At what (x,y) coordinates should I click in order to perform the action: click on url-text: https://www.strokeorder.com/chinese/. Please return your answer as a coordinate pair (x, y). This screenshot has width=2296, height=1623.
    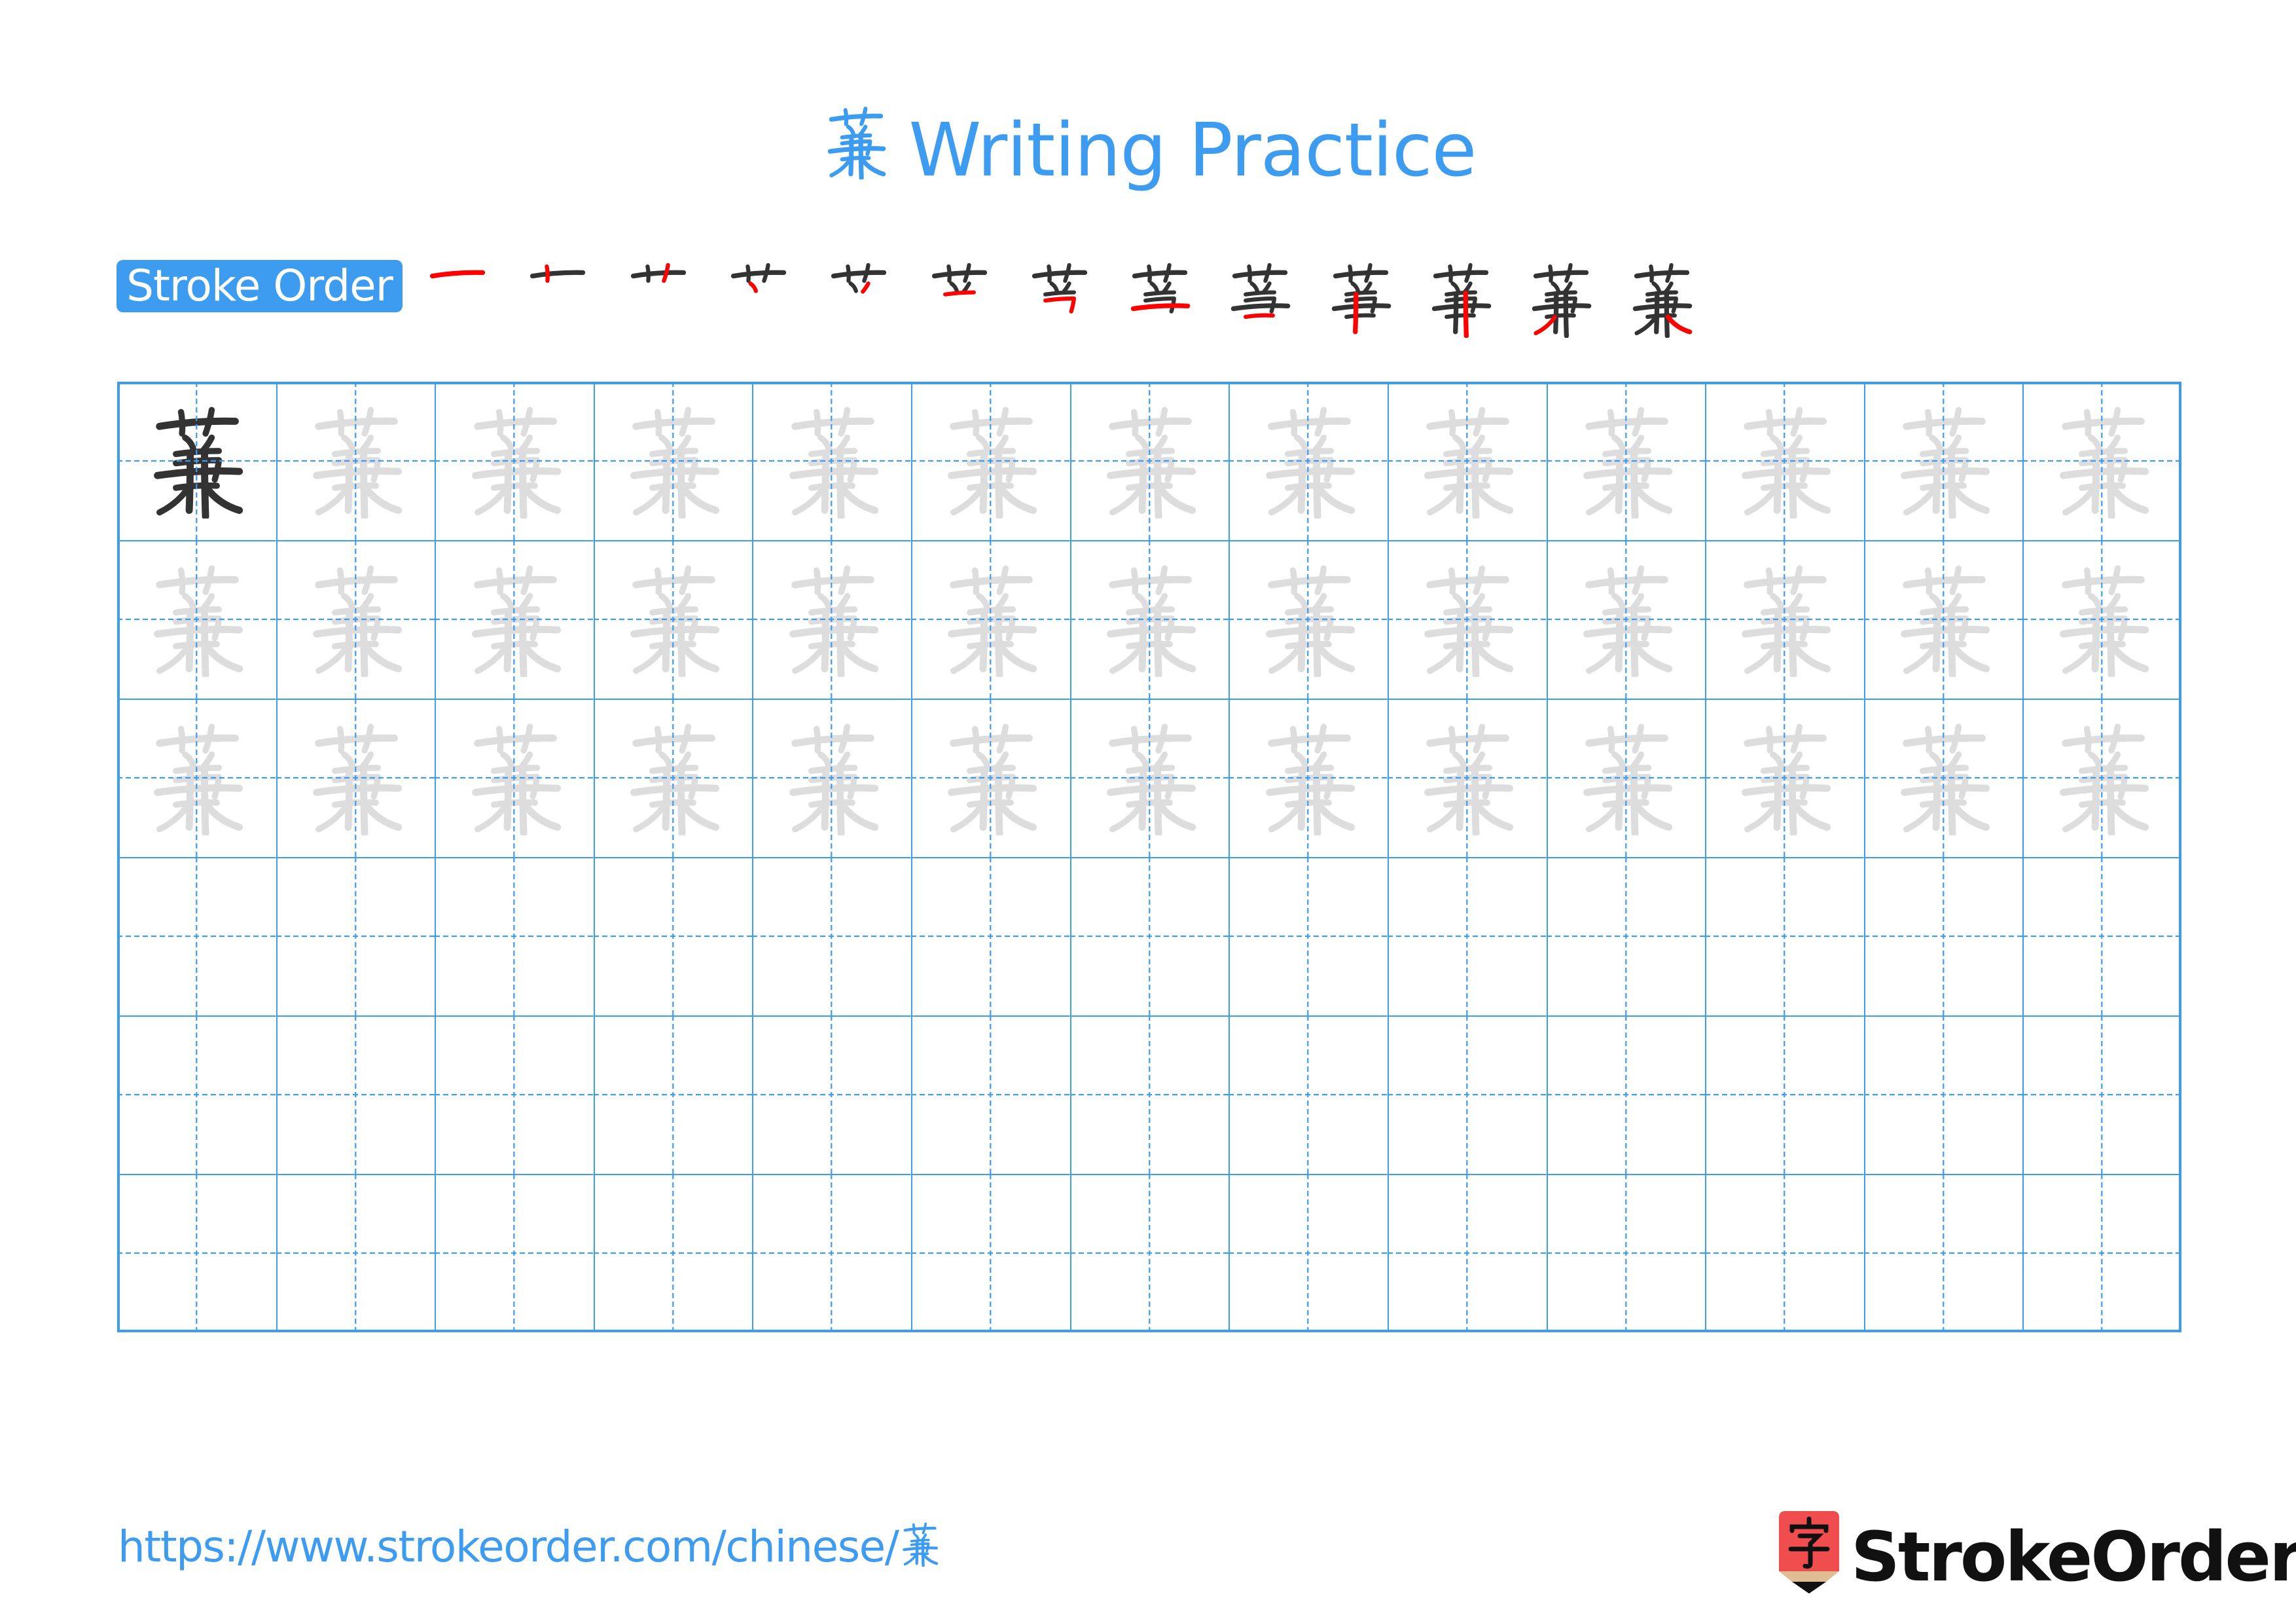
    Looking at the image, I should click on (508, 1547).